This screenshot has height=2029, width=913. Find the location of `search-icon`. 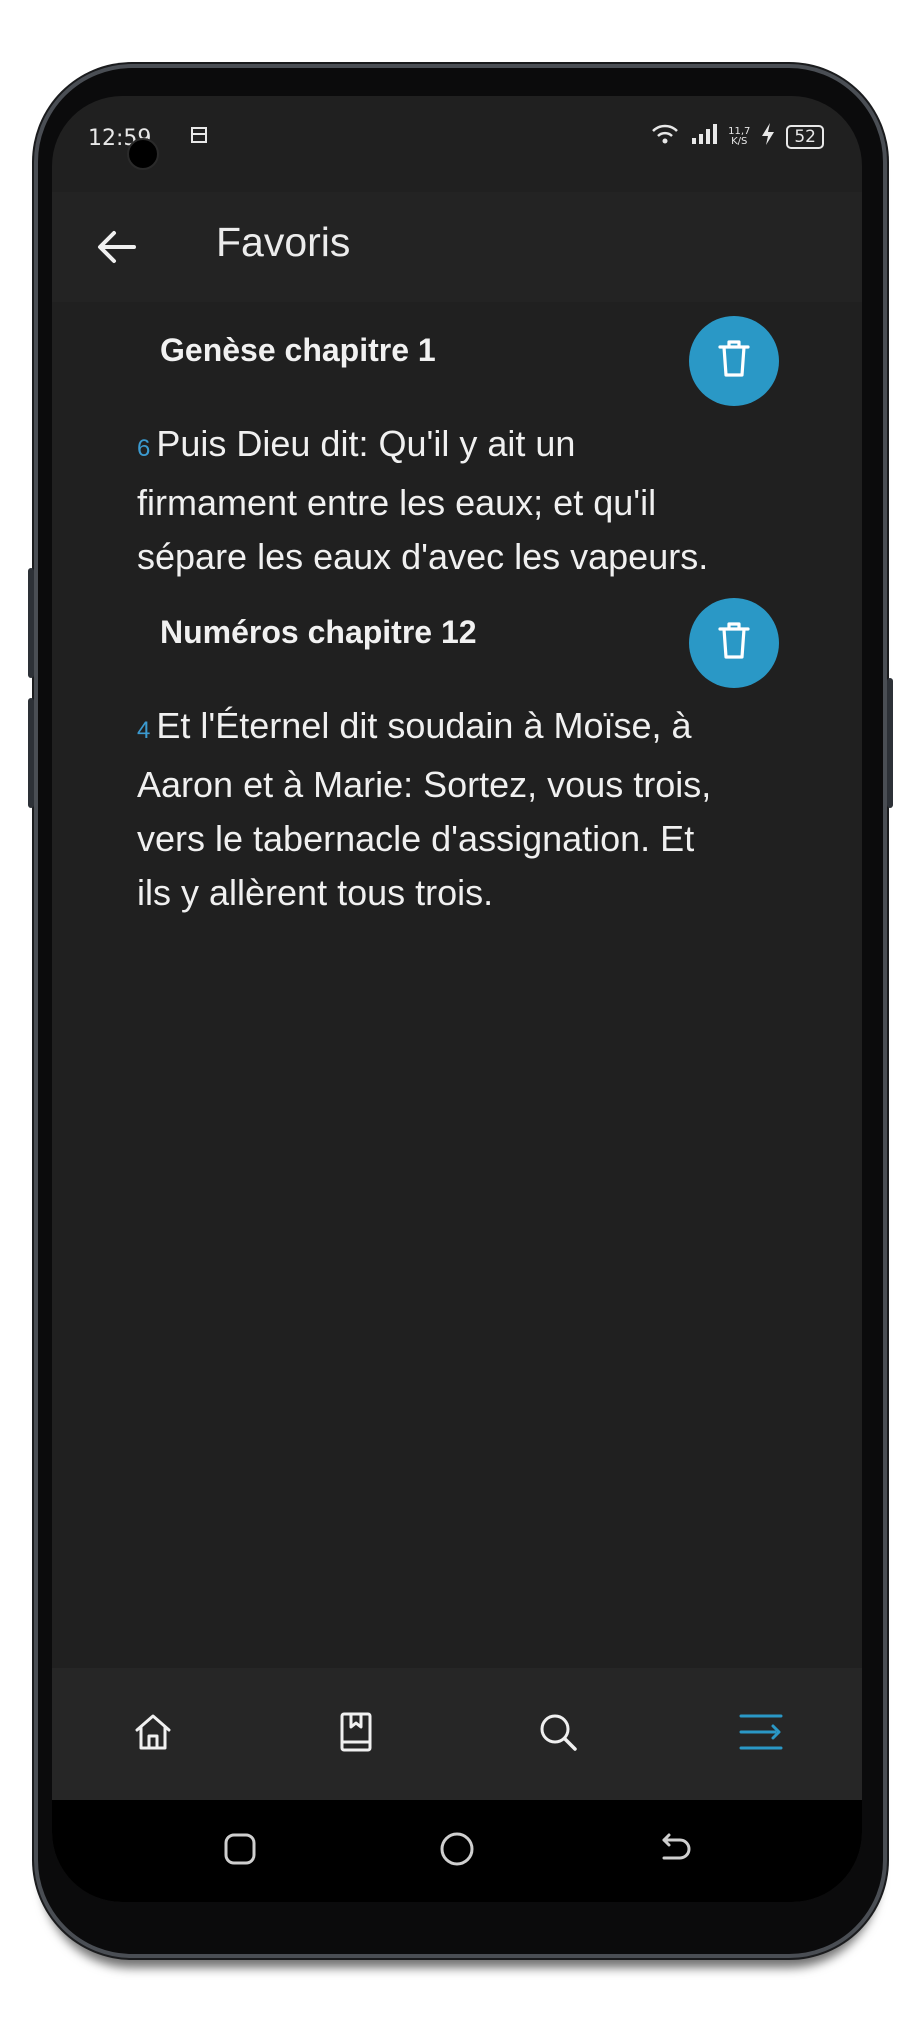

search-icon is located at coordinates (558, 1734).